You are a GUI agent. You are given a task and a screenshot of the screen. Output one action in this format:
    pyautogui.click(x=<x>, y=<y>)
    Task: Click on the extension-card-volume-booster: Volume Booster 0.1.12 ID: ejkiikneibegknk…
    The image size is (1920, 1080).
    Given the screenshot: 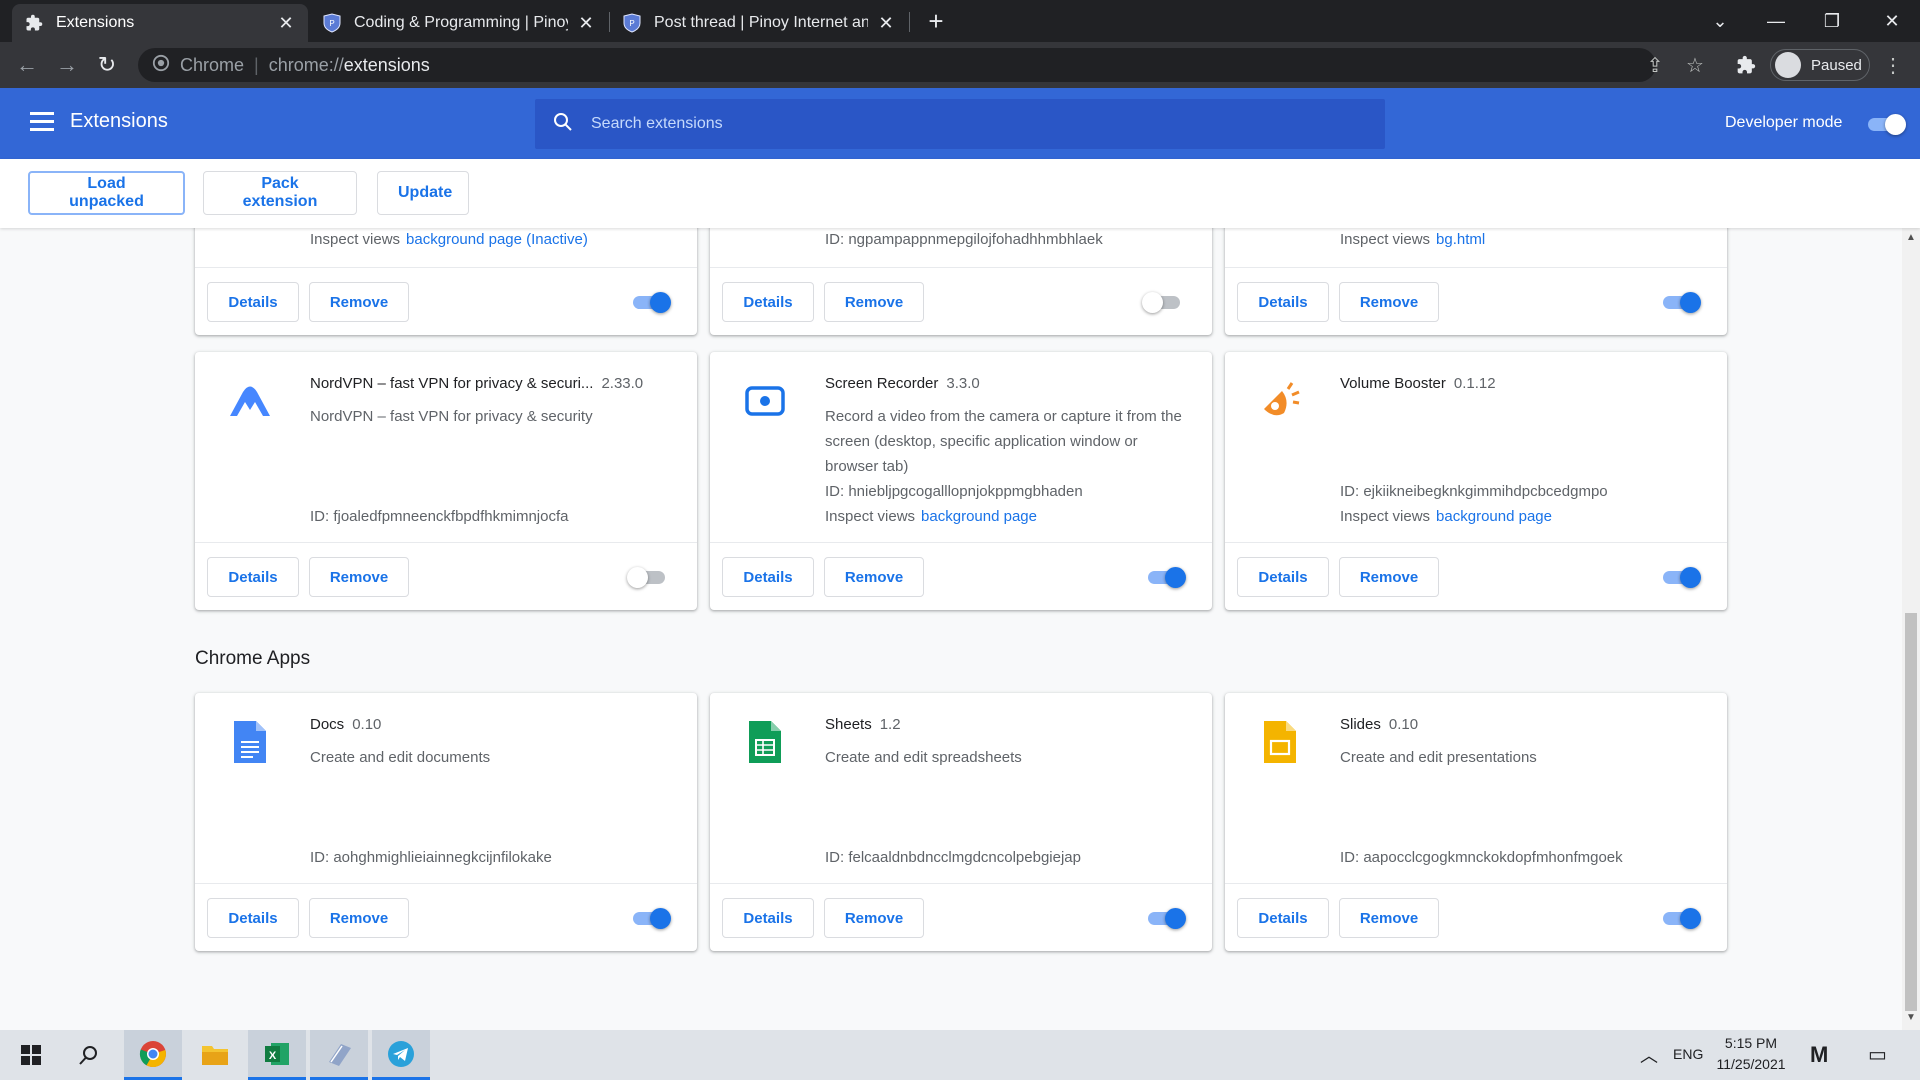 What is the action you would take?
    pyautogui.click(x=1476, y=481)
    